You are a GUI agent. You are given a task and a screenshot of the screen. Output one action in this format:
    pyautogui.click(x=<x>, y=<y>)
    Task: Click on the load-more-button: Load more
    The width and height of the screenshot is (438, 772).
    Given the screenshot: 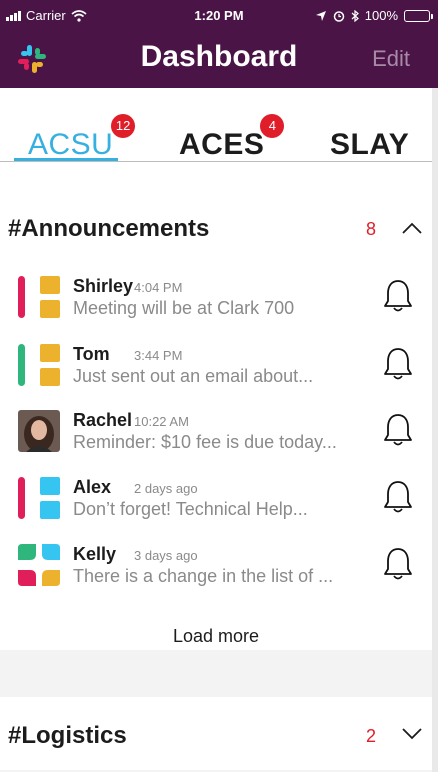 What is the action you would take?
    pyautogui.click(x=216, y=636)
    